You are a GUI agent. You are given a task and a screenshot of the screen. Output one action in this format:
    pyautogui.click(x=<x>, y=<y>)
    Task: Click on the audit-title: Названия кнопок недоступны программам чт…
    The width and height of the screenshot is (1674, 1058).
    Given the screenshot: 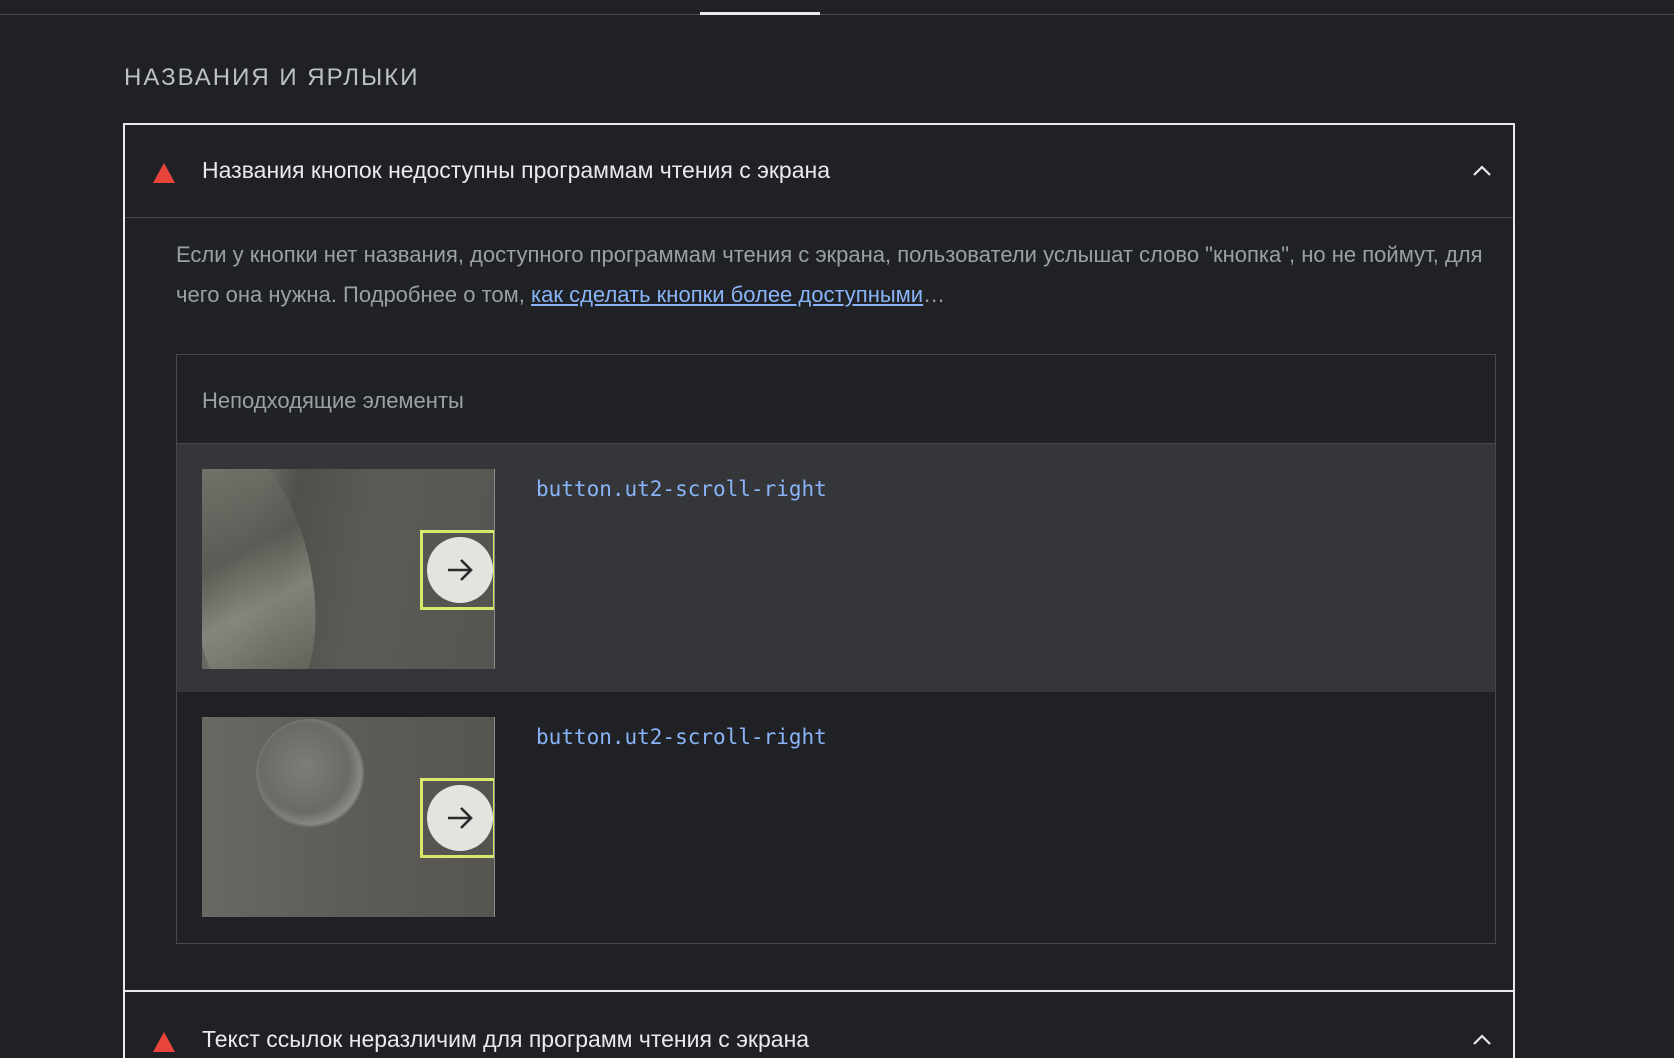 What is the action you would take?
    pyautogui.click(x=516, y=170)
    